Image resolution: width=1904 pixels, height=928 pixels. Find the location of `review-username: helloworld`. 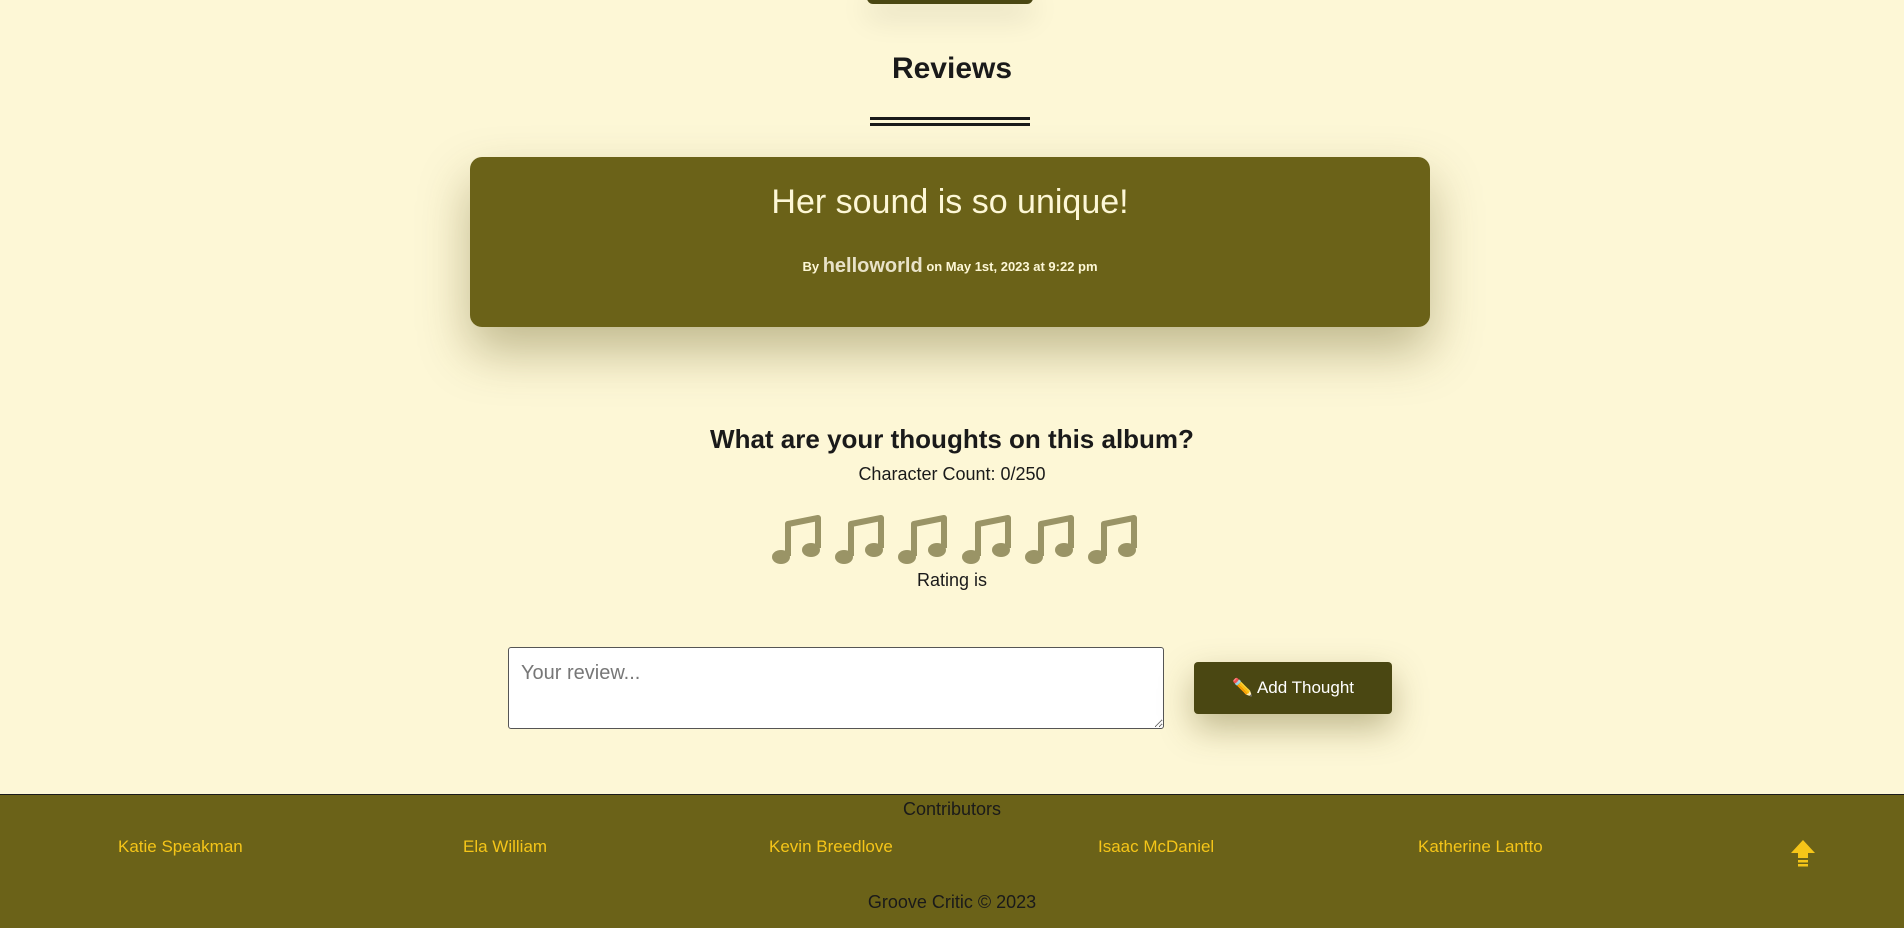

review-username: helloworld is located at coordinates (872, 266).